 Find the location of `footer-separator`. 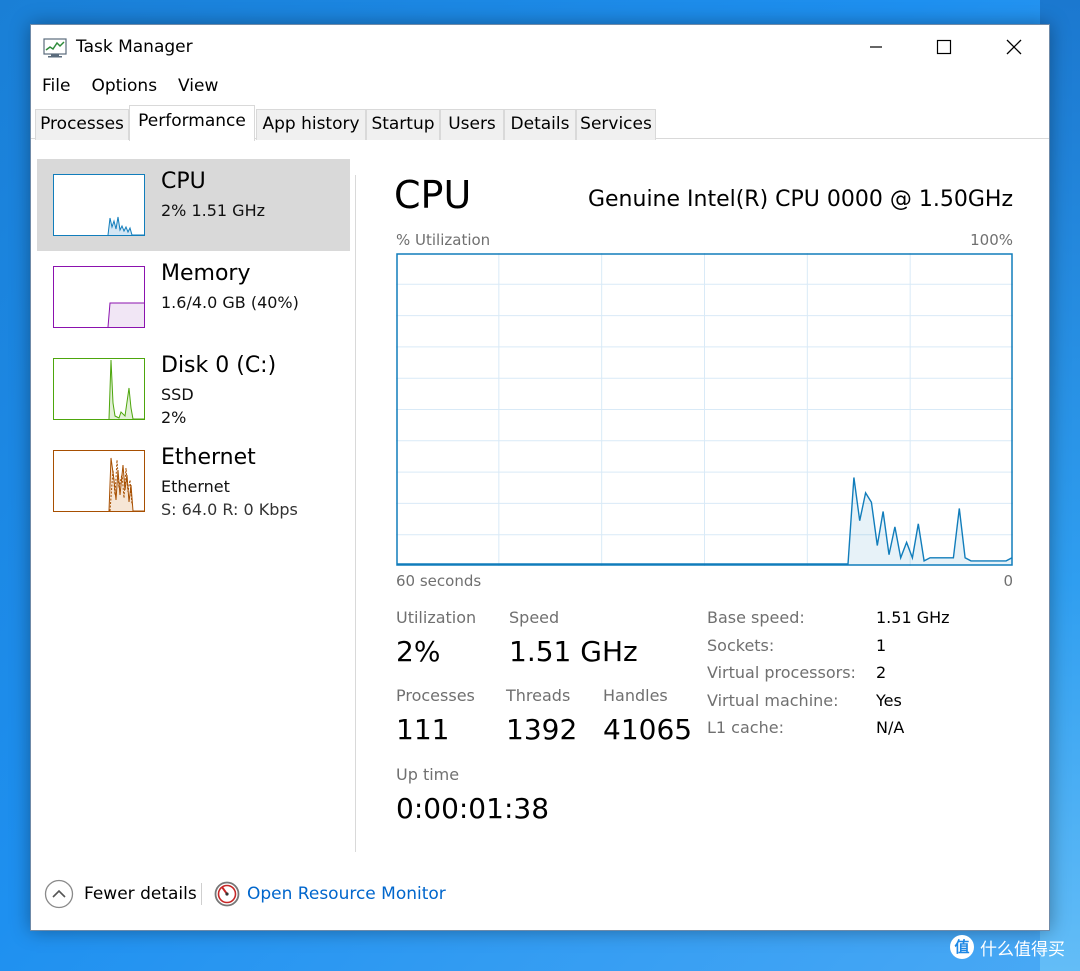

footer-separator is located at coordinates (201, 894).